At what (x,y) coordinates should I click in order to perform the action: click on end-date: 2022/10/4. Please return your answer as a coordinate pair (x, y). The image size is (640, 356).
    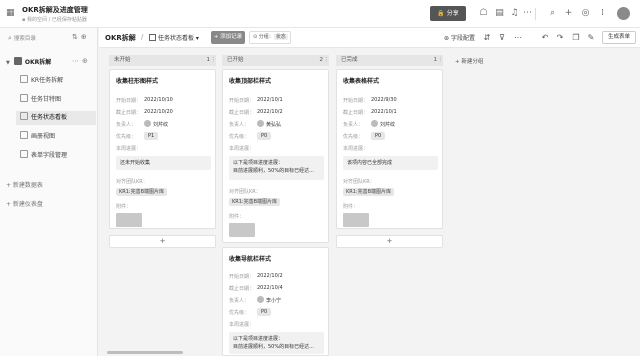
    Looking at the image, I should click on (270, 288).